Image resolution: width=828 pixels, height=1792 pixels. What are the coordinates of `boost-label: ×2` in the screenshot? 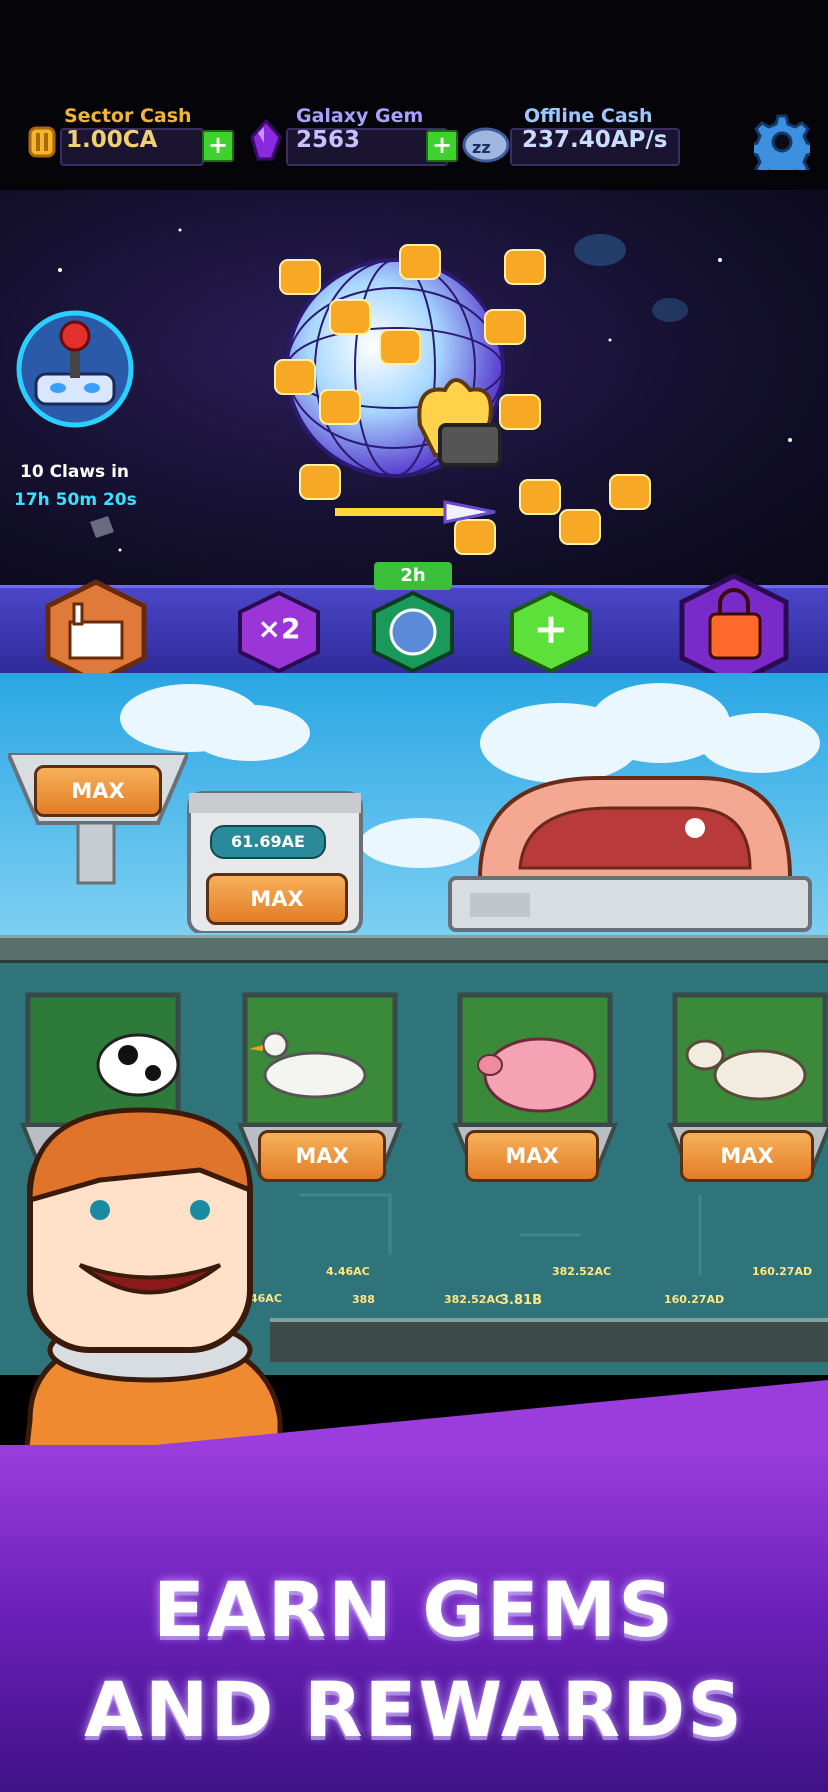 It's located at (279, 628).